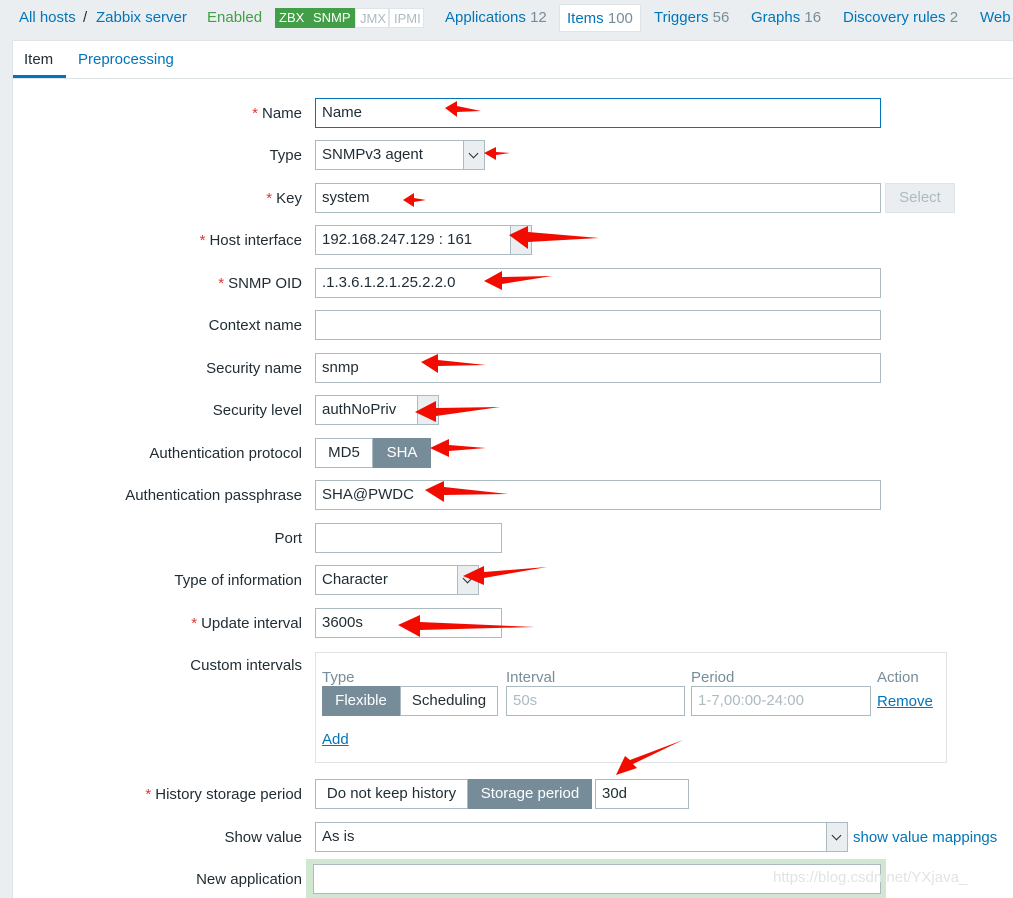  I want to click on name-label: * Name, so click(277, 113).